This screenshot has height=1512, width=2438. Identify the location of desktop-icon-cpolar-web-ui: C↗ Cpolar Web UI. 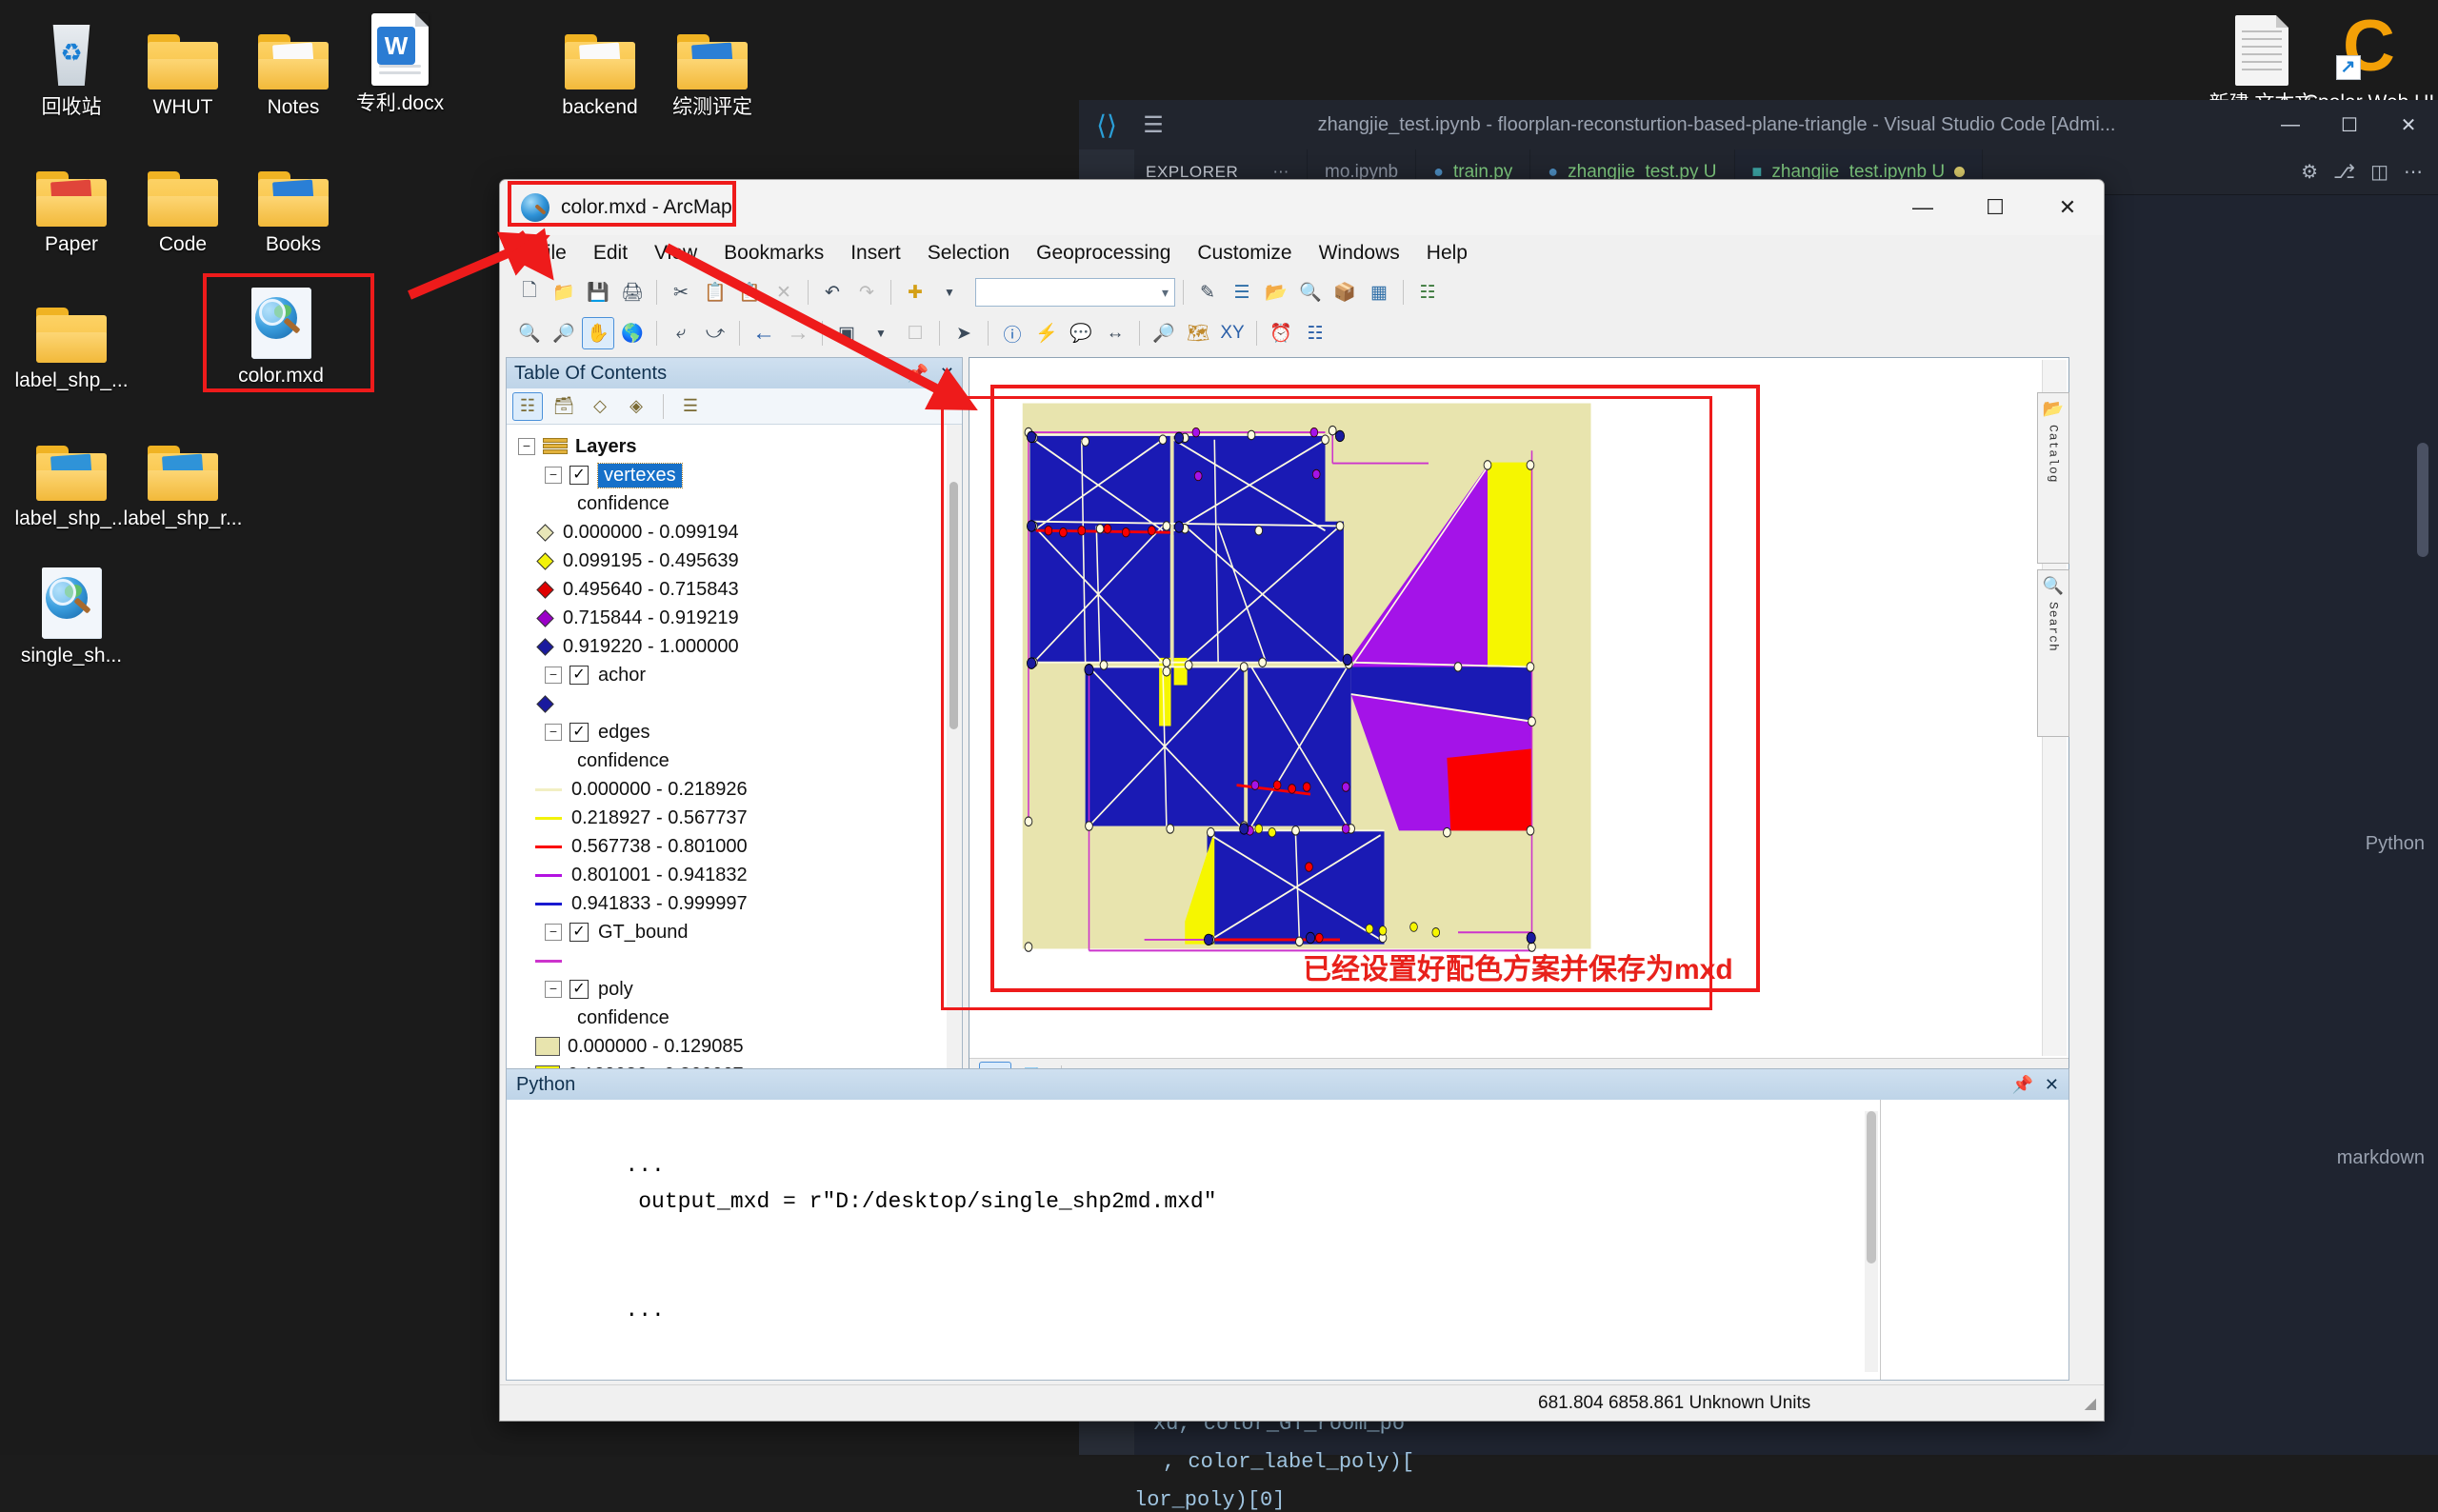
(2369, 59).